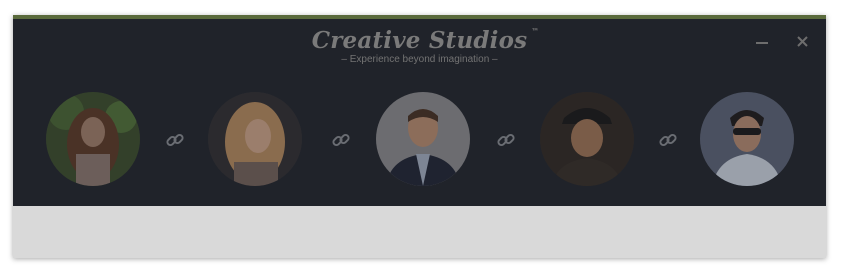 Image resolution: width=841 pixels, height=272 pixels. Describe the element at coordinates (535, 31) in the screenshot. I see `trademark-mark: ™` at that location.